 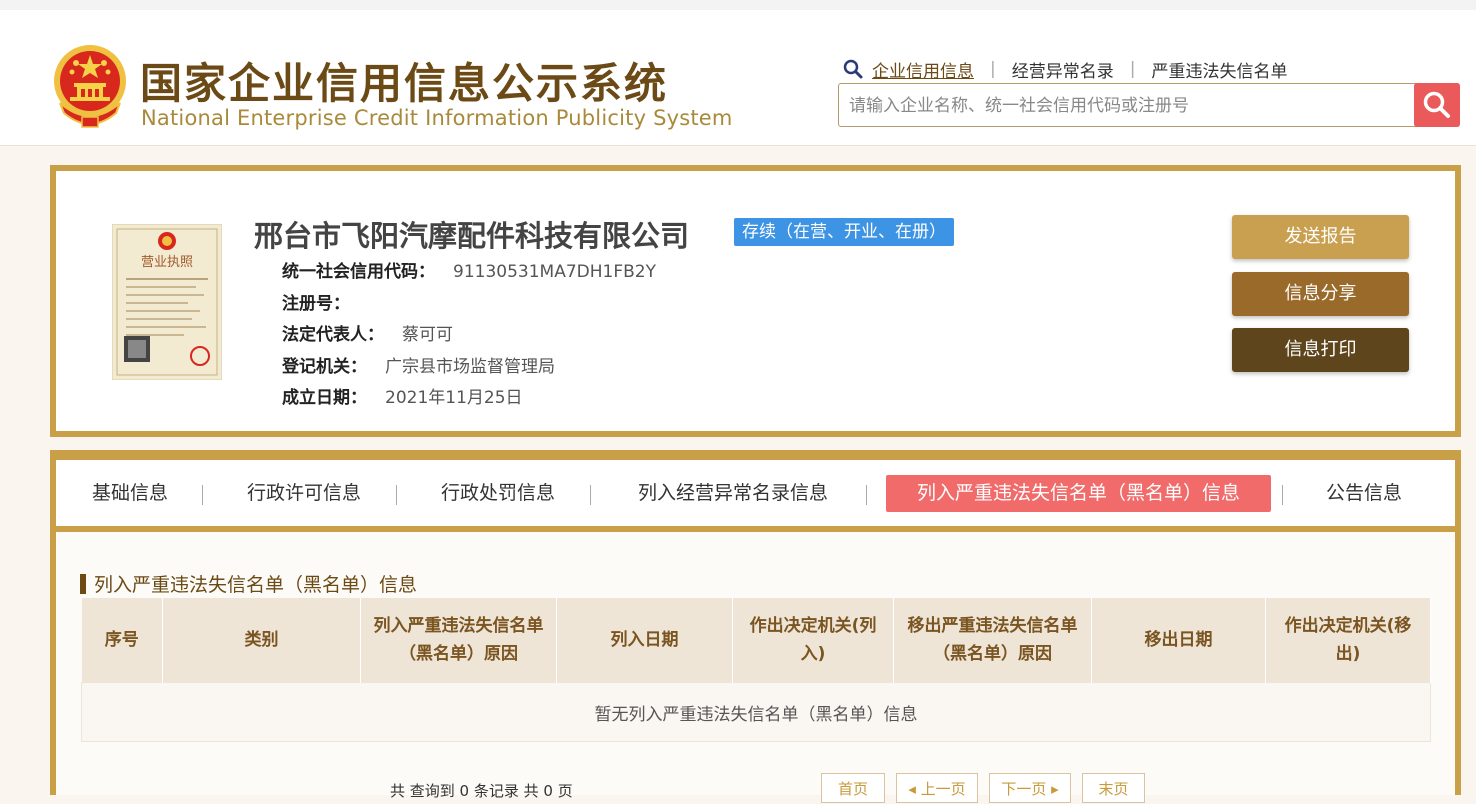 What do you see at coordinates (1219, 69) in the screenshot?
I see `nav-link-blacklist: 严重违法失信名单` at bounding box center [1219, 69].